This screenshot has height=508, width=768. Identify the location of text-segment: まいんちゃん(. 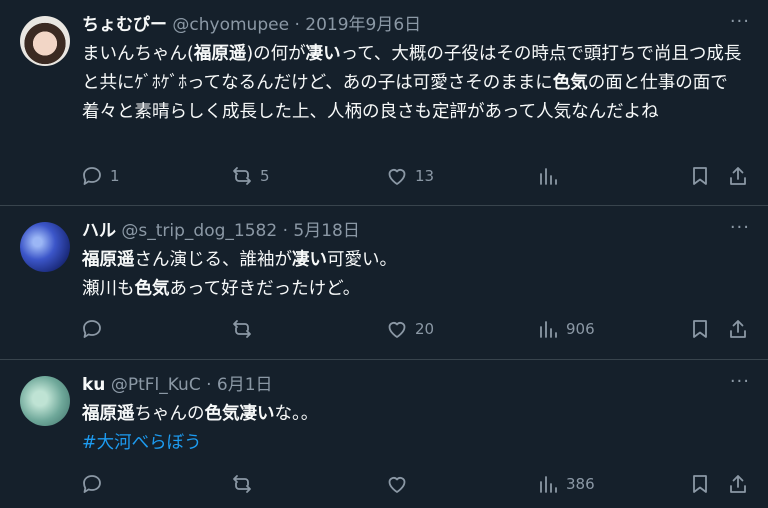
(138, 54).